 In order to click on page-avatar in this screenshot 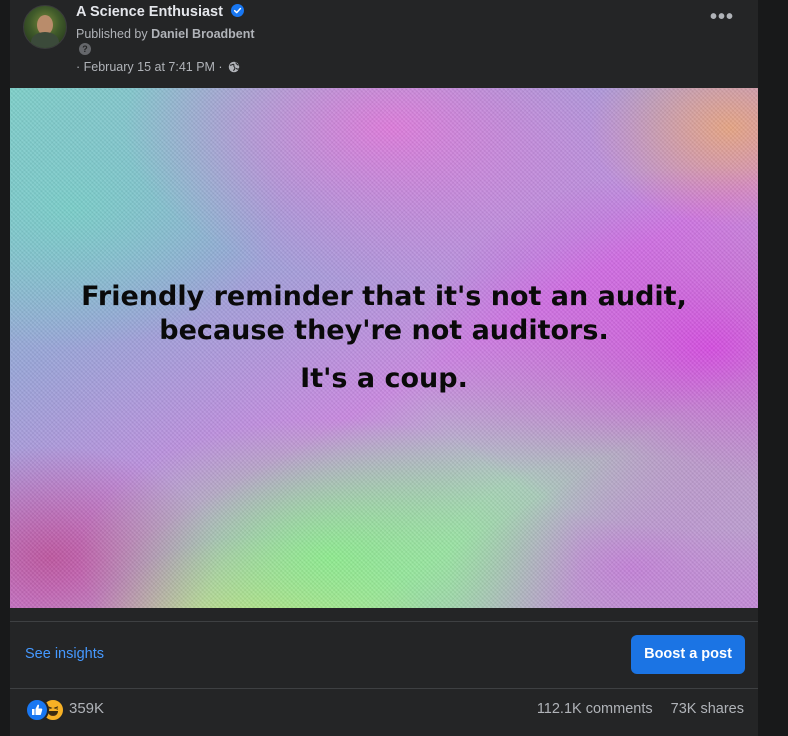, I will do `click(45, 27)`.